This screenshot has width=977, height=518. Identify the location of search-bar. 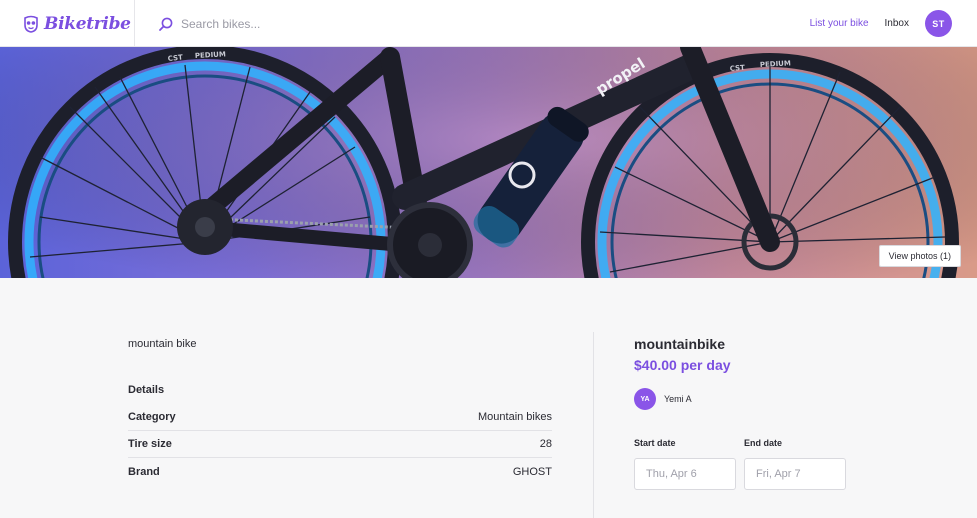
(335, 23).